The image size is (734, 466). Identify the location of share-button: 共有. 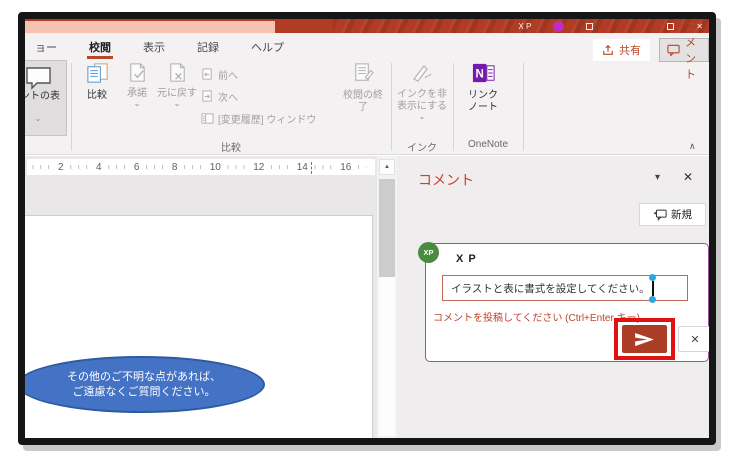
(621, 50).